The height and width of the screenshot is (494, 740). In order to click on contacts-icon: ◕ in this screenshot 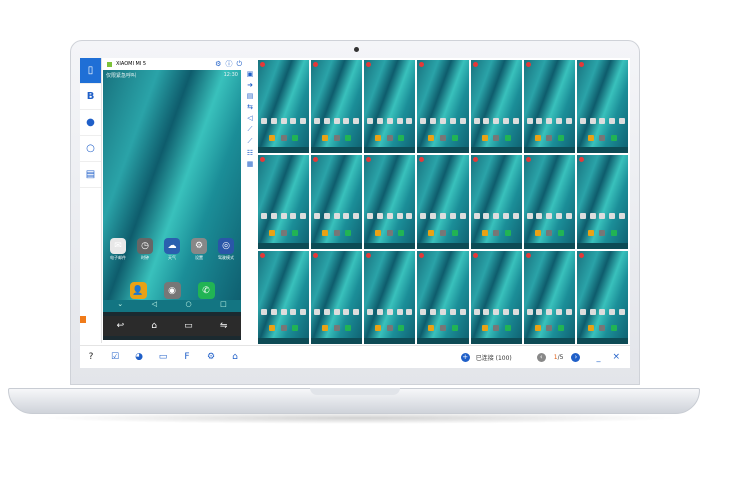, I will do `click(139, 357)`.